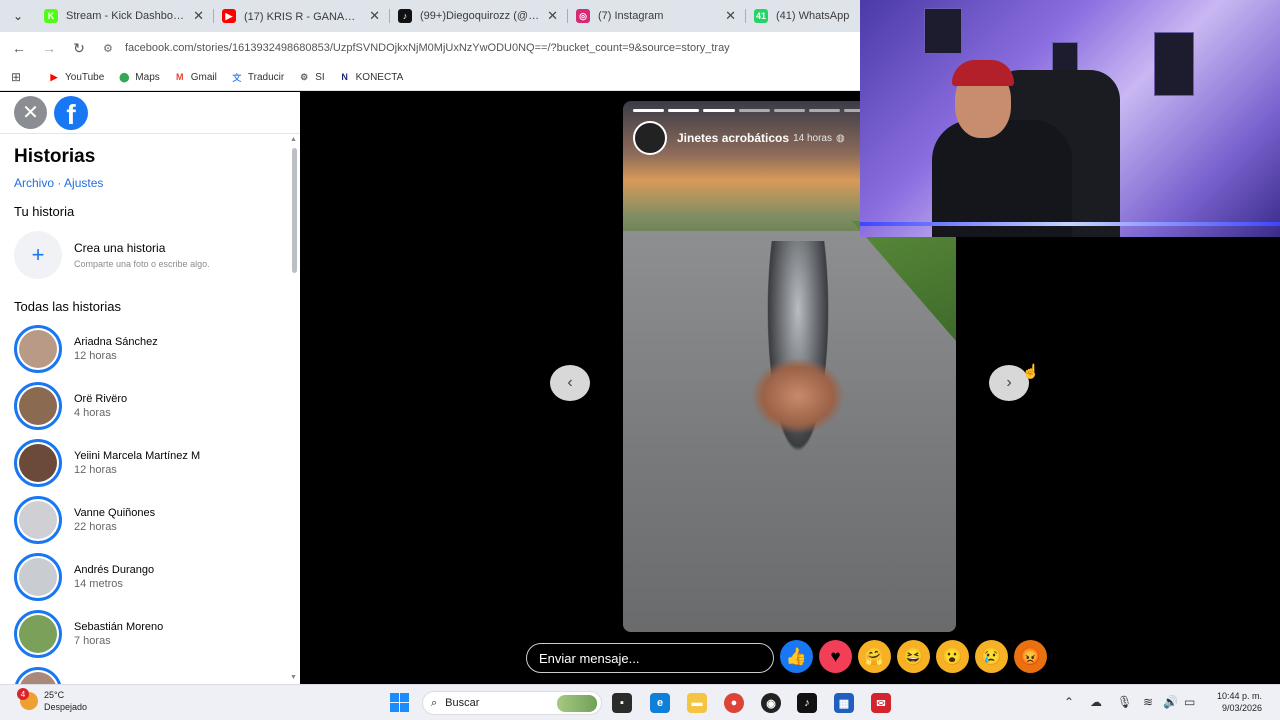  I want to click on taskbar-search: ⌕ Buscar, so click(512, 703).